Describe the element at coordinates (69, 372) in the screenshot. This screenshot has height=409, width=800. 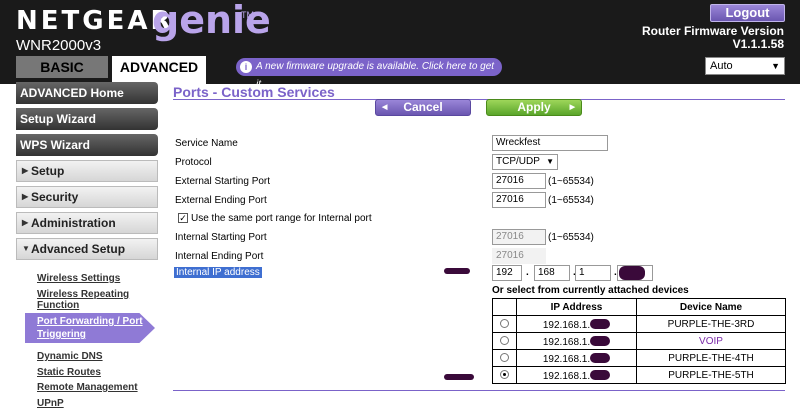
I see `sidebar-sub-static-routes: Static Routes` at that location.